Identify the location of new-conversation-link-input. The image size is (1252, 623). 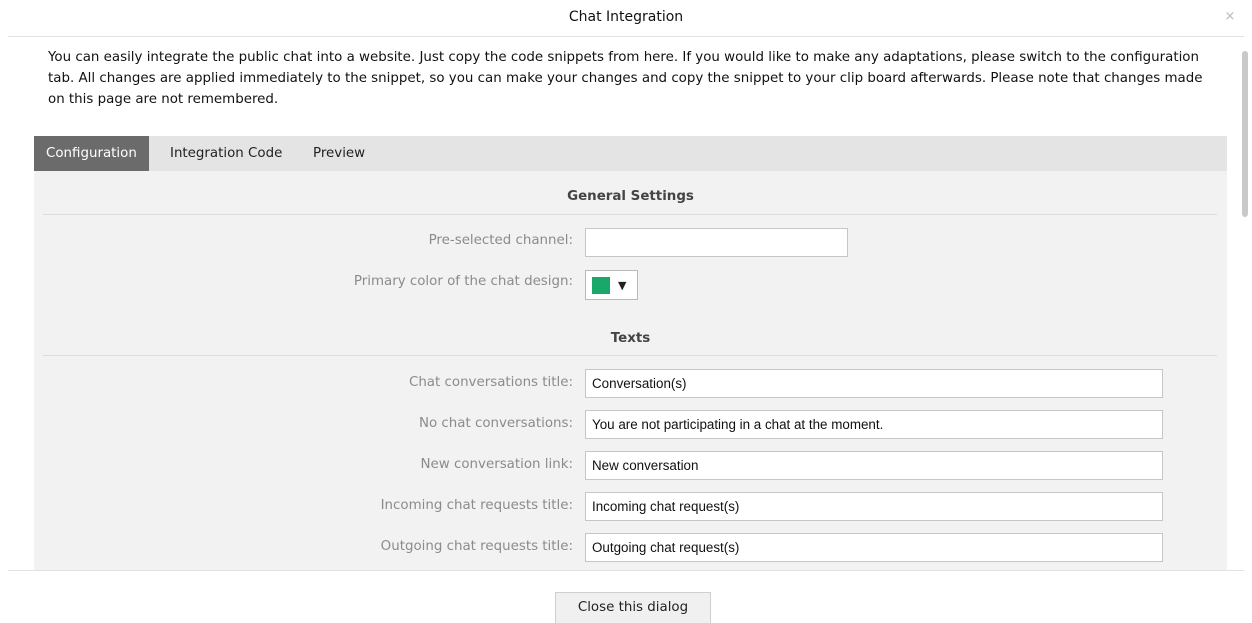
(874, 465).